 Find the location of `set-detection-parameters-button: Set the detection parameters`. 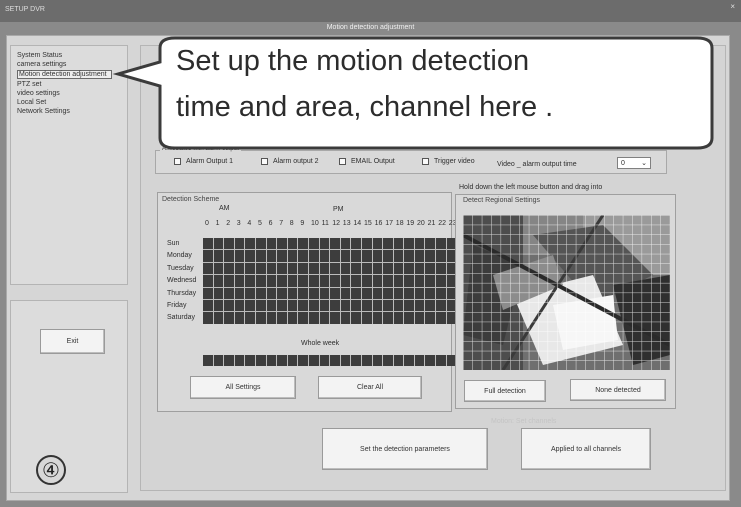

set-detection-parameters-button: Set the detection parameters is located at coordinates (405, 449).